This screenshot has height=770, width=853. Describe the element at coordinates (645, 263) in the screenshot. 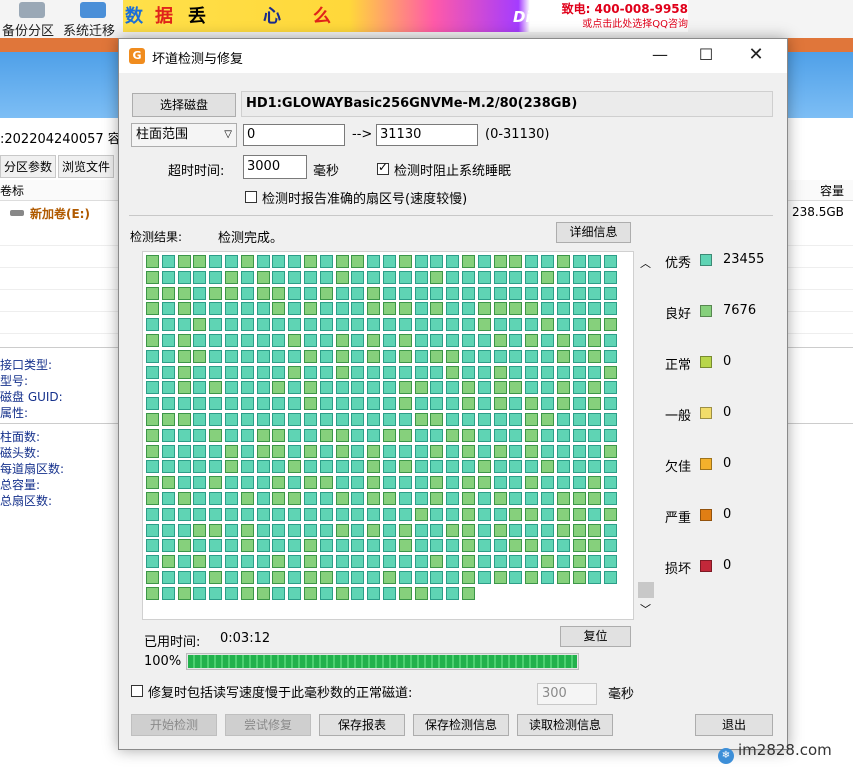

I see `chevron-up-icon: ︿` at that location.